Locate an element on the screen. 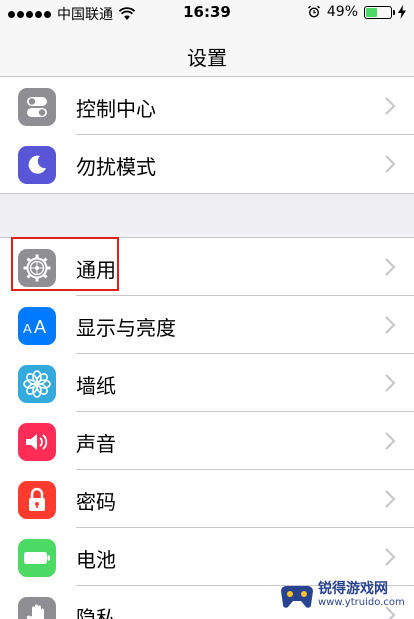  watermark-logo: 锐得游戏网 www.ytruido.com is located at coordinates (344, 595).